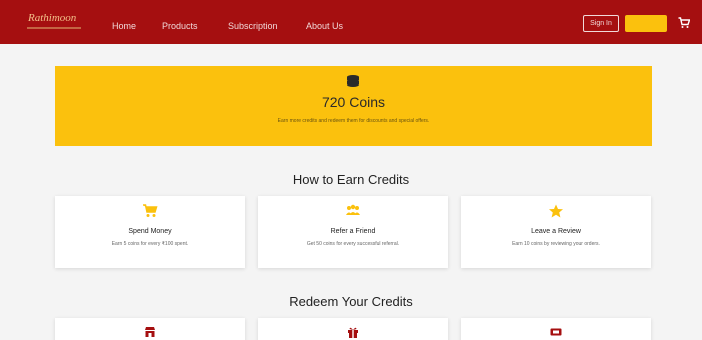 This screenshot has height=340, width=702. Describe the element at coordinates (556, 332) in the screenshot. I see `ticket-icon` at that location.